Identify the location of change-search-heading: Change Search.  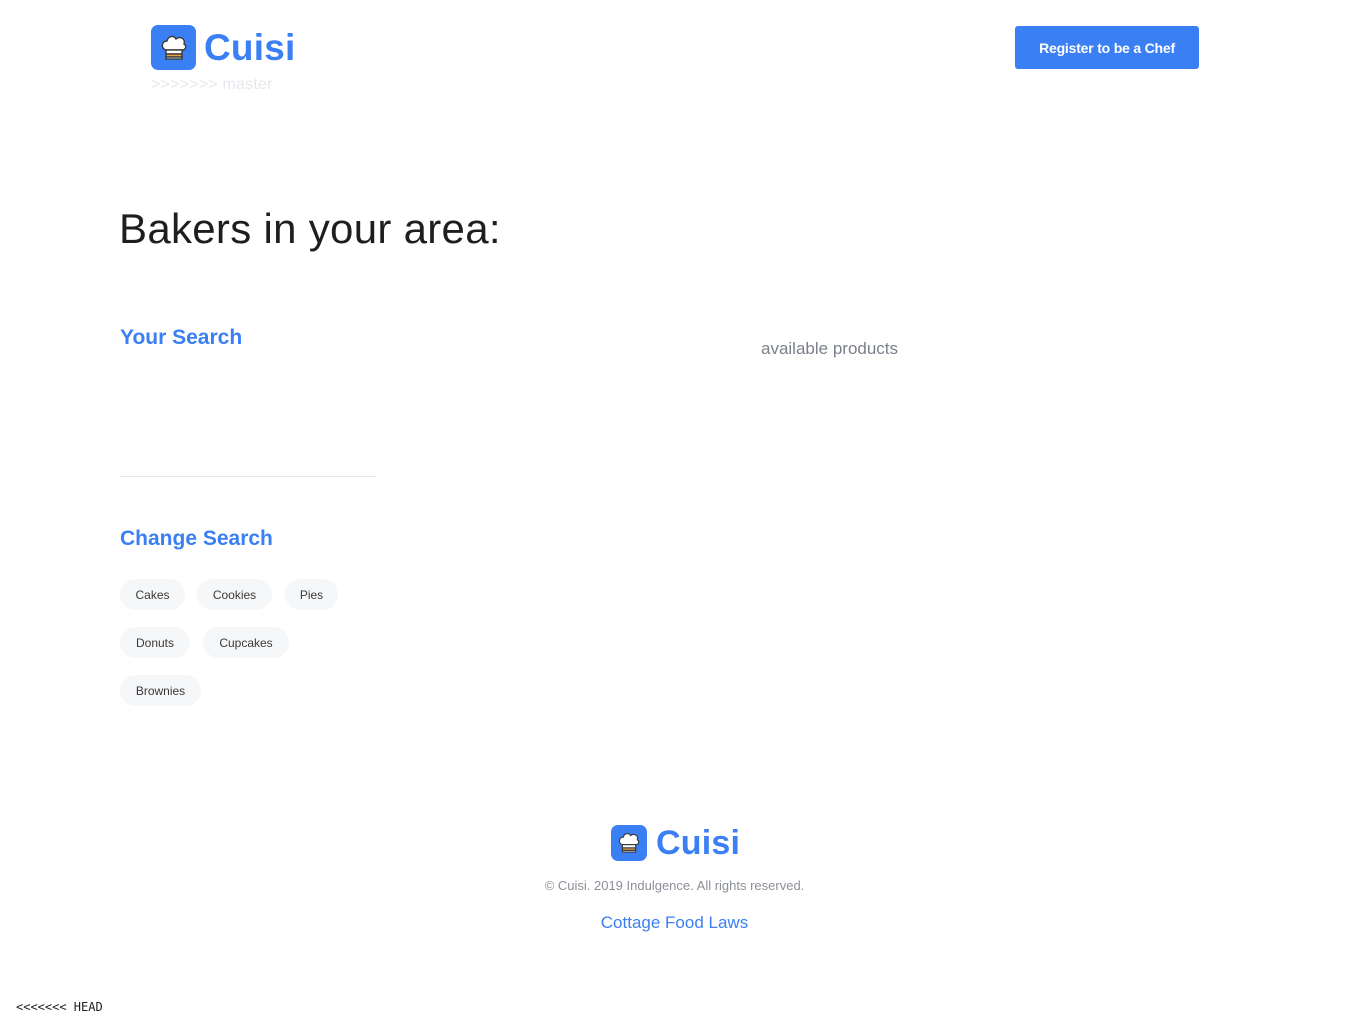
(196, 538).